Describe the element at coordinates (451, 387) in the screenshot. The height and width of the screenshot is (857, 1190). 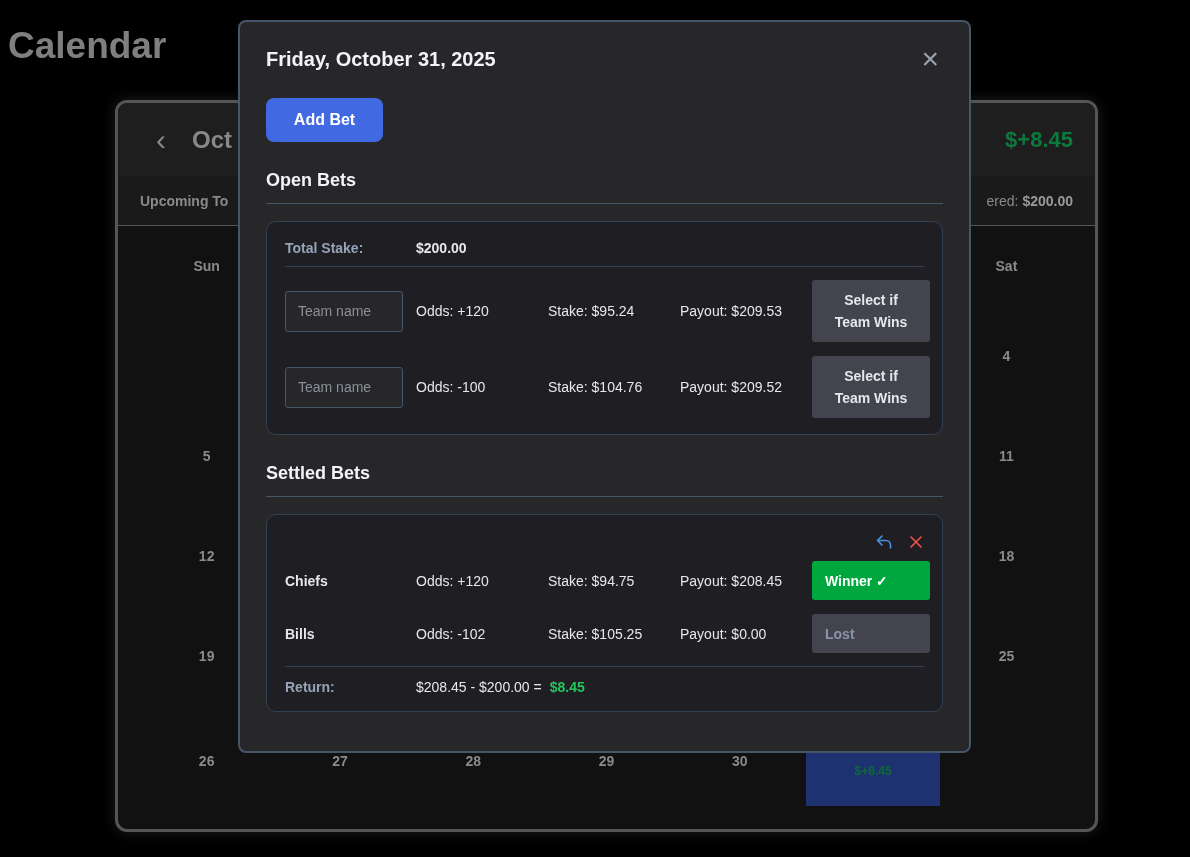
I see `odds-text: Odds: -100` at that location.